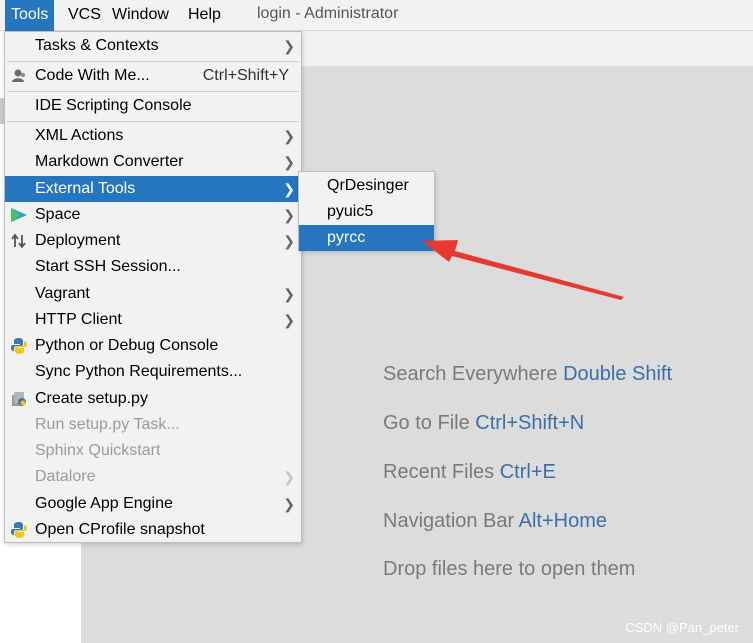 The width and height of the screenshot is (753, 643). I want to click on hint-text: Drop files here to open them, so click(509, 569).